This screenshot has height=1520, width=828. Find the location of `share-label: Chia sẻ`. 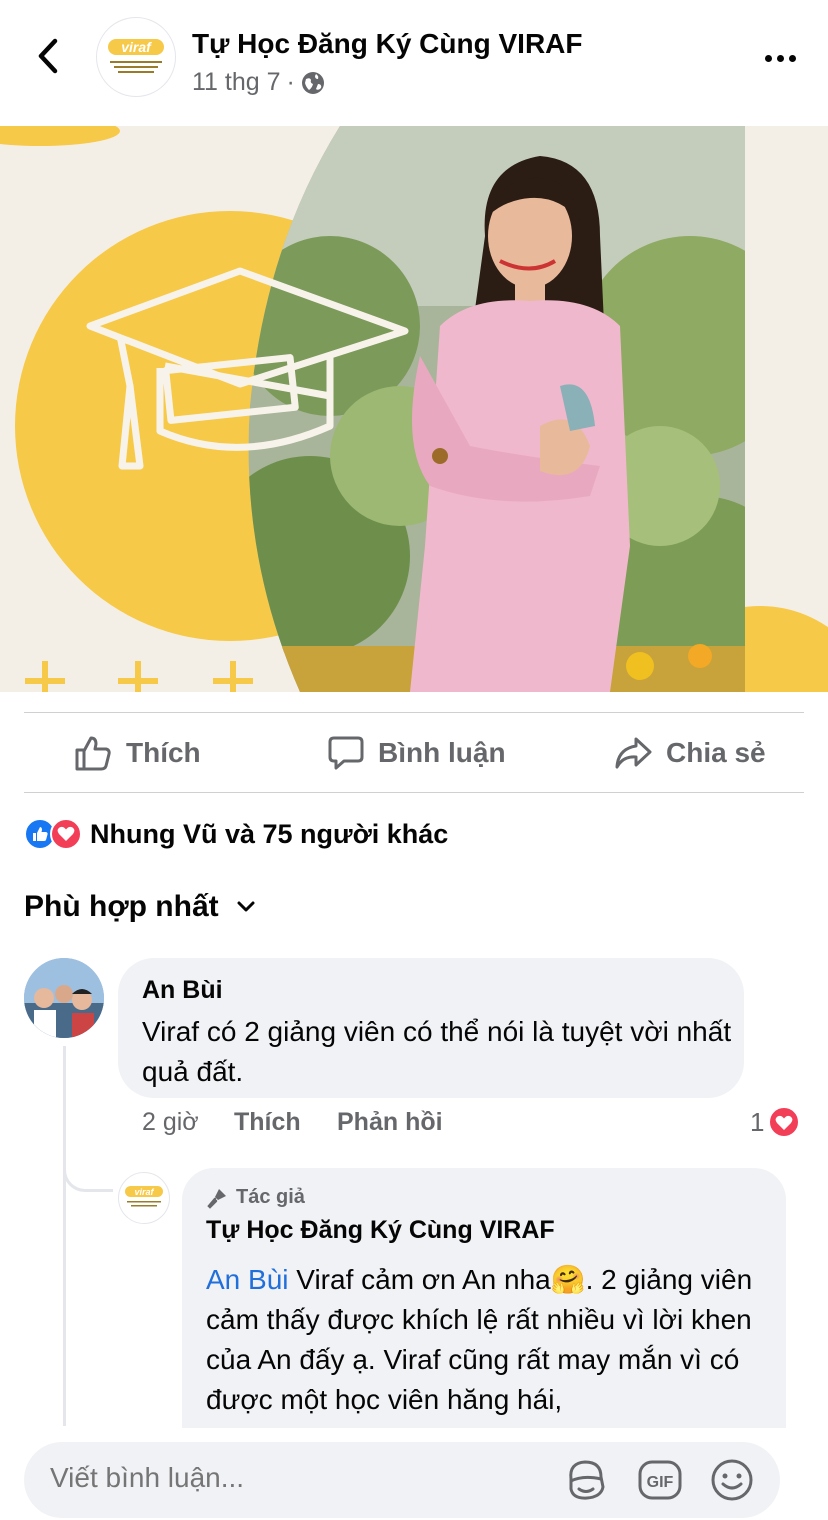

share-label: Chia sẻ is located at coordinates (716, 752).